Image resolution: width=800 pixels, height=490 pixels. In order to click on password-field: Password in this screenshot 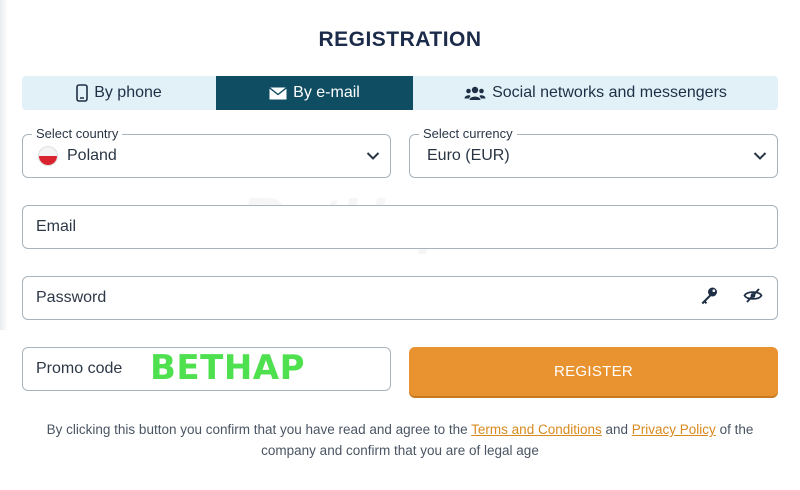, I will do `click(400, 298)`.